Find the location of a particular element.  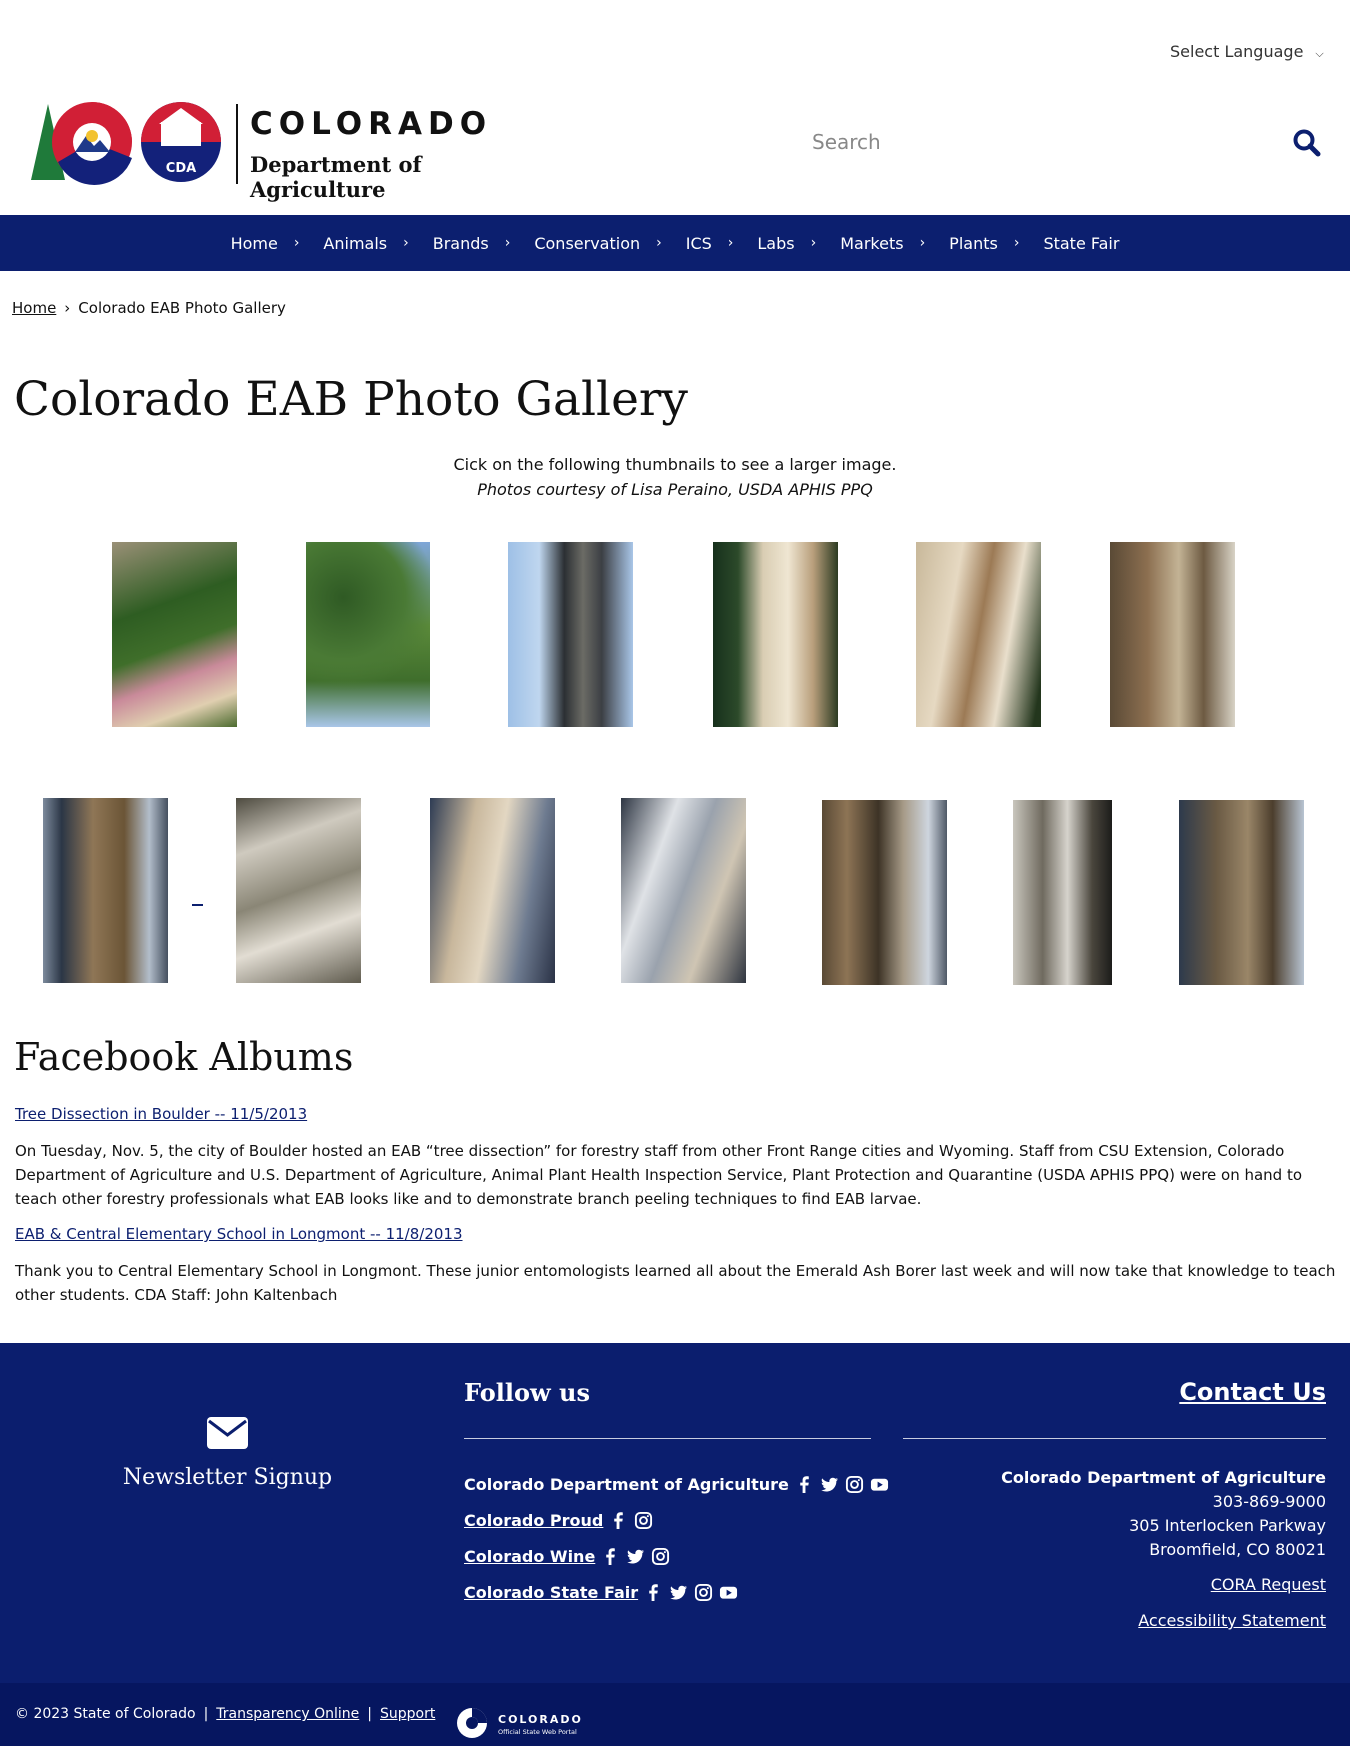

language-select-label: Select Language is located at coordinates (1237, 51).